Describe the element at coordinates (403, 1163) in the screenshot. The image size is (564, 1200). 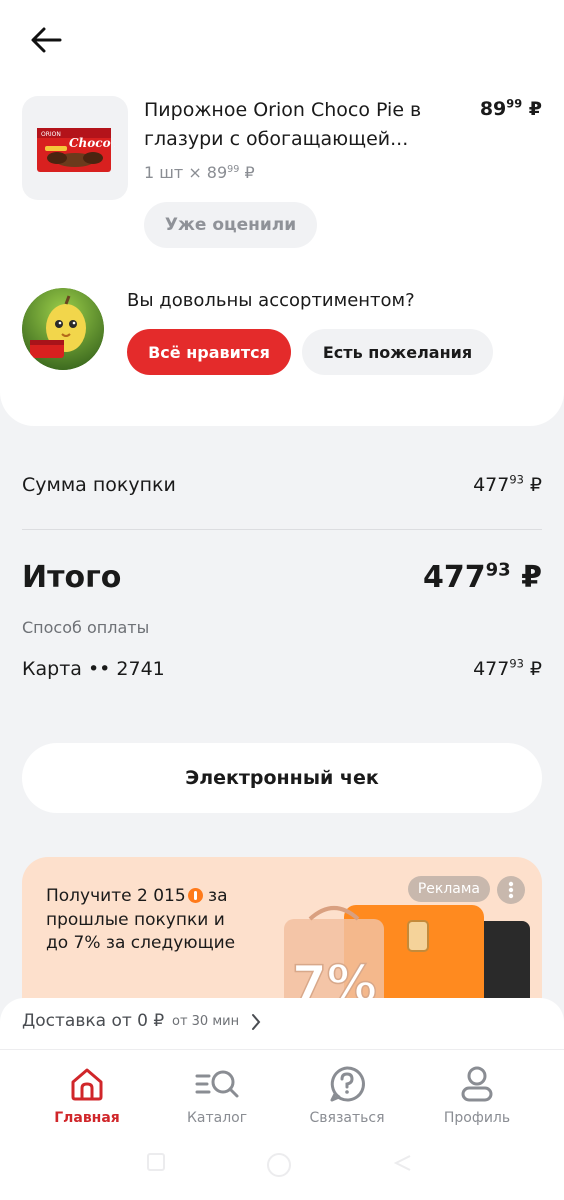
I see `system-back-icon` at that location.